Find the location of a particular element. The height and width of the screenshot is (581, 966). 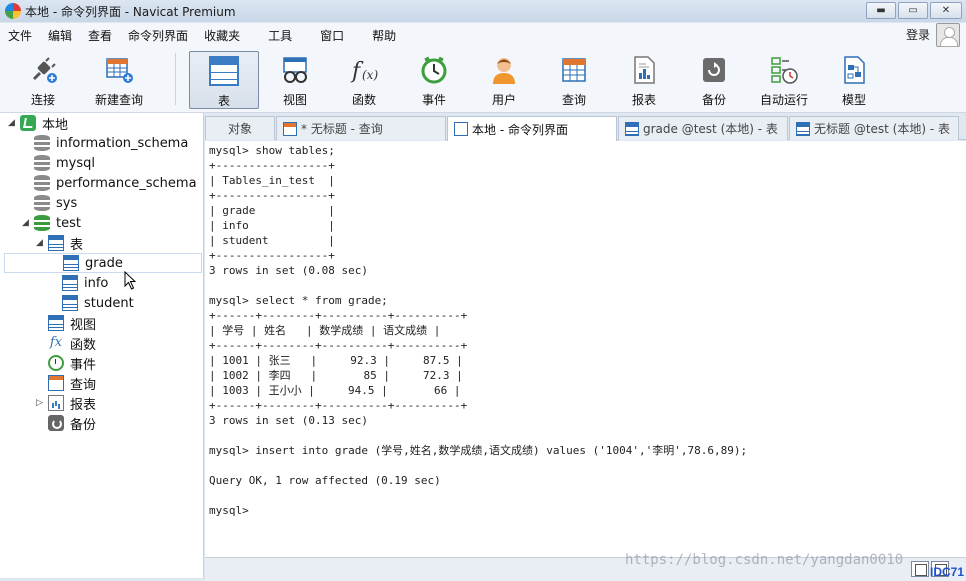

menu-console: 命令列界面 is located at coordinates (158, 35).